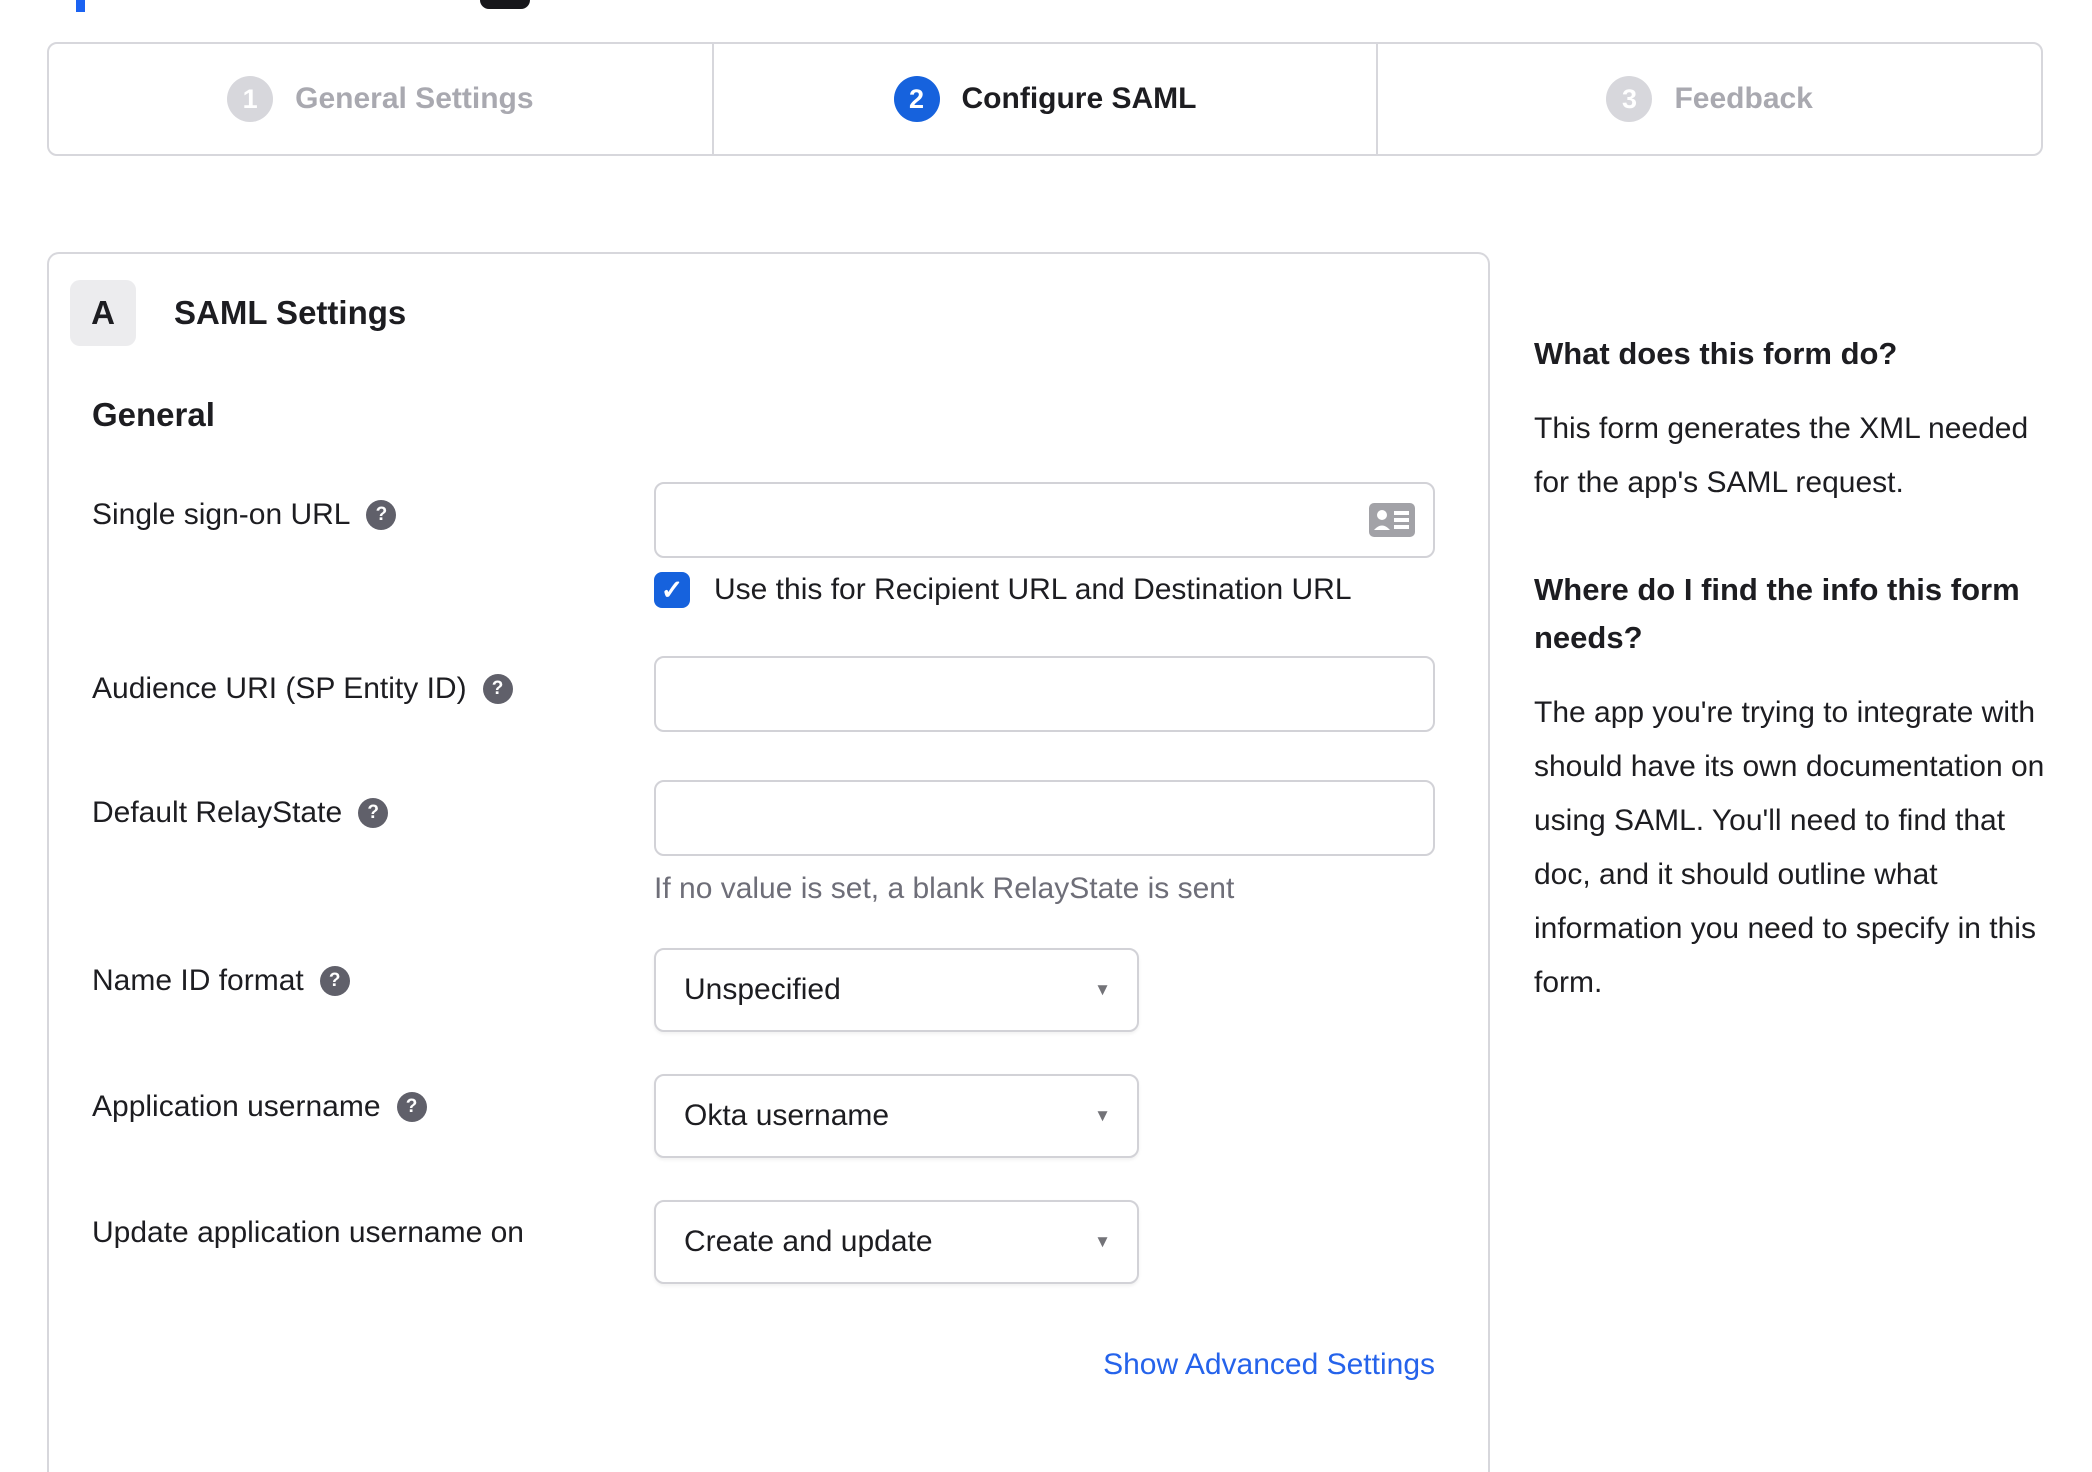 The height and width of the screenshot is (1472, 2092). I want to click on step-general-settings: 1 General Settings, so click(380, 99).